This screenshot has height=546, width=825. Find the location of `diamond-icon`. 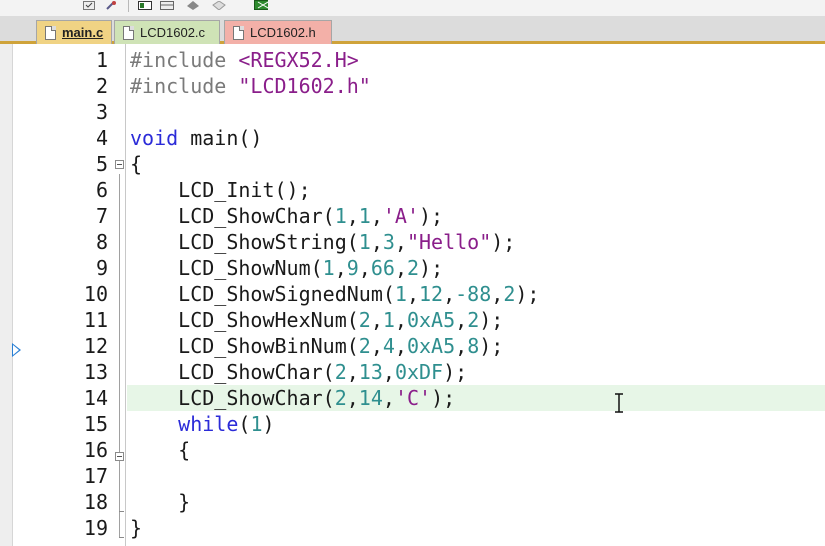

diamond-icon is located at coordinates (193, 5).